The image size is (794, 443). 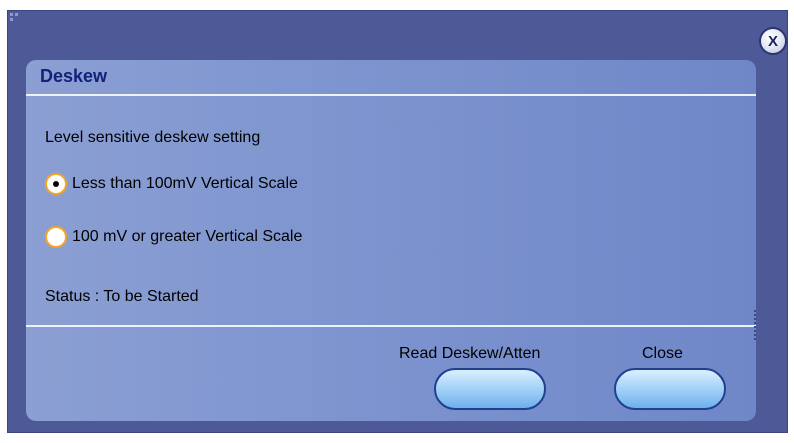 What do you see at coordinates (74, 76) in the screenshot?
I see `dialog-title: Deskew` at bounding box center [74, 76].